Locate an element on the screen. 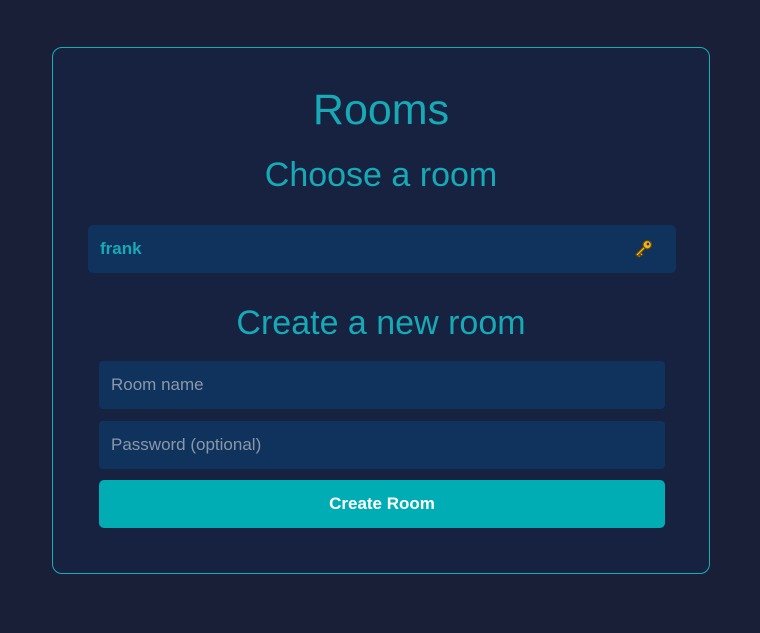 The height and width of the screenshot is (633, 760). room-name-label: frank is located at coordinates (121, 248).